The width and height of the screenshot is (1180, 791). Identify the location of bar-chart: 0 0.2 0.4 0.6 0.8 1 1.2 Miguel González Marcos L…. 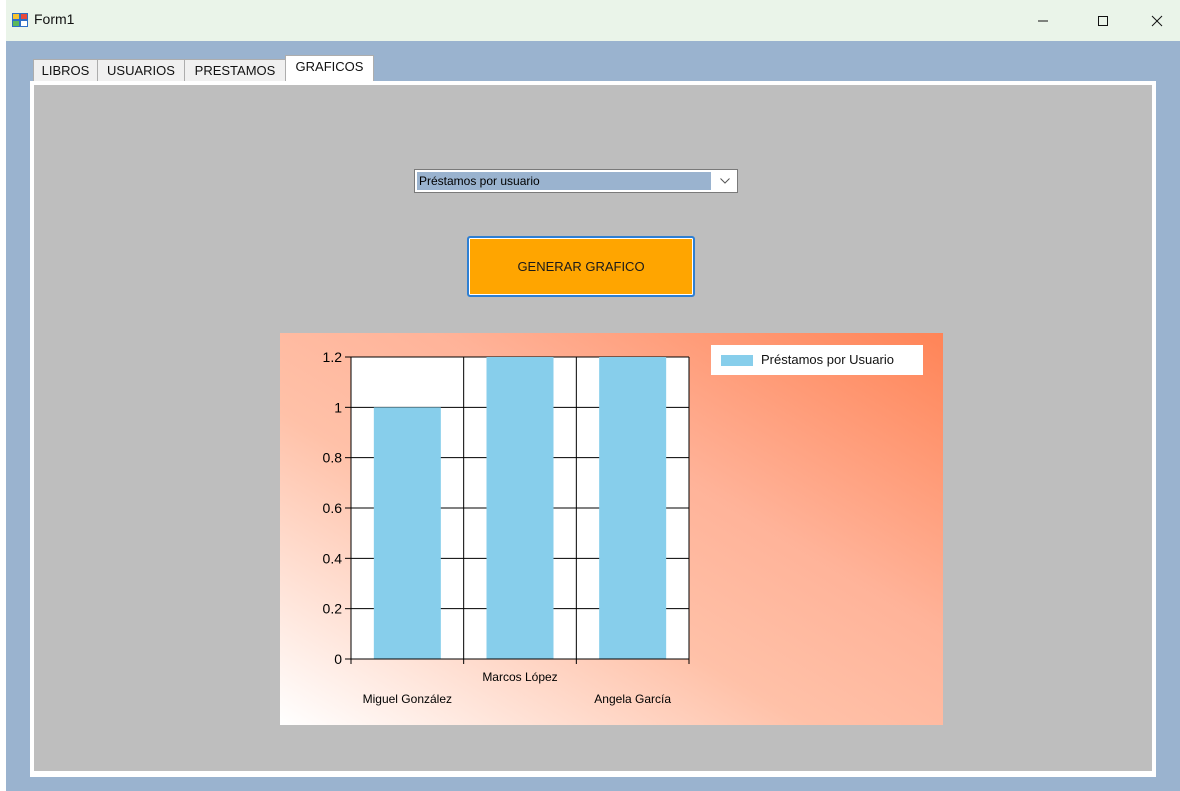
(506, 527).